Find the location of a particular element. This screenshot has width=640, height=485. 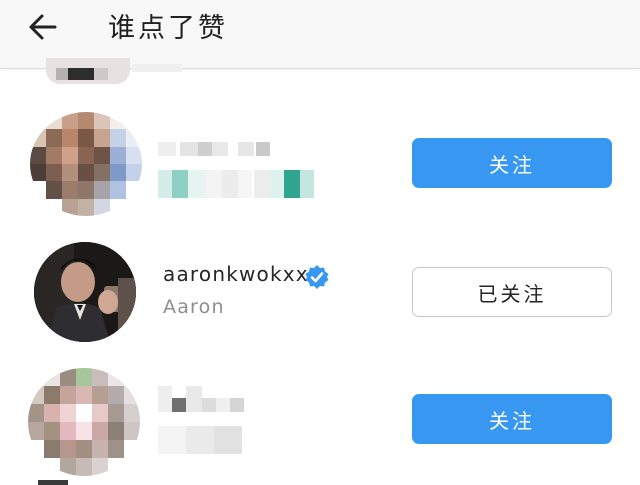

username: aaronkwokxx is located at coordinates (236, 274).